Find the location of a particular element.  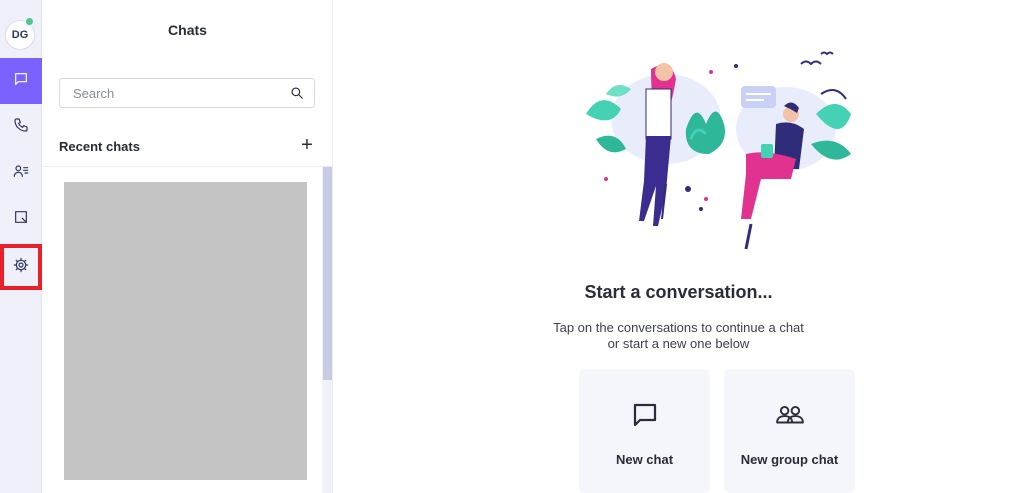

new-group-chat-label: New group chat is located at coordinates (789, 459).